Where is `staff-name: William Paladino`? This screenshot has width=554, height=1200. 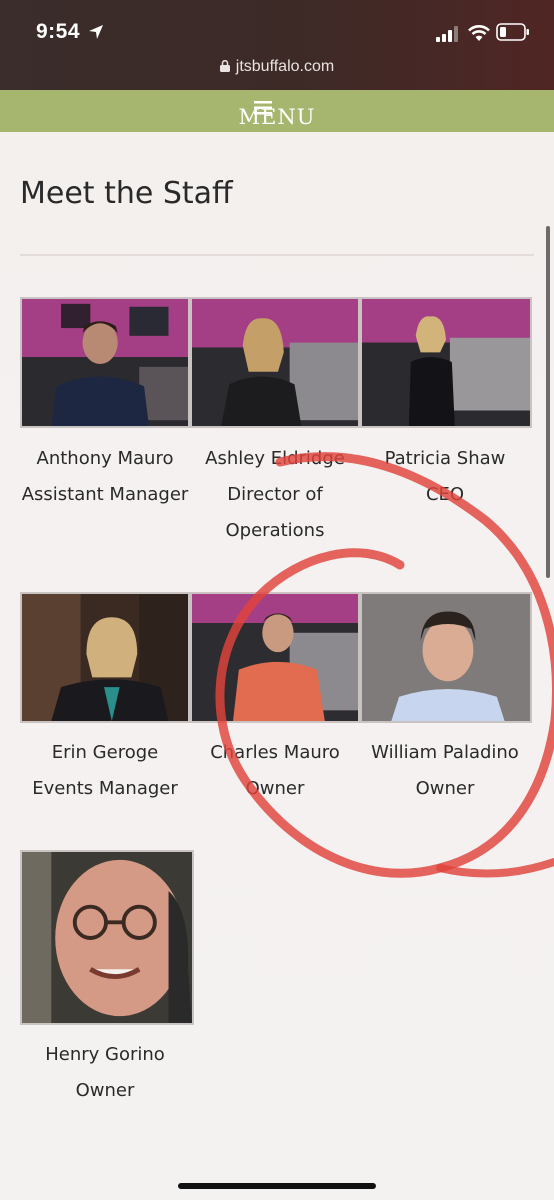 staff-name: William Paladino is located at coordinates (445, 752).